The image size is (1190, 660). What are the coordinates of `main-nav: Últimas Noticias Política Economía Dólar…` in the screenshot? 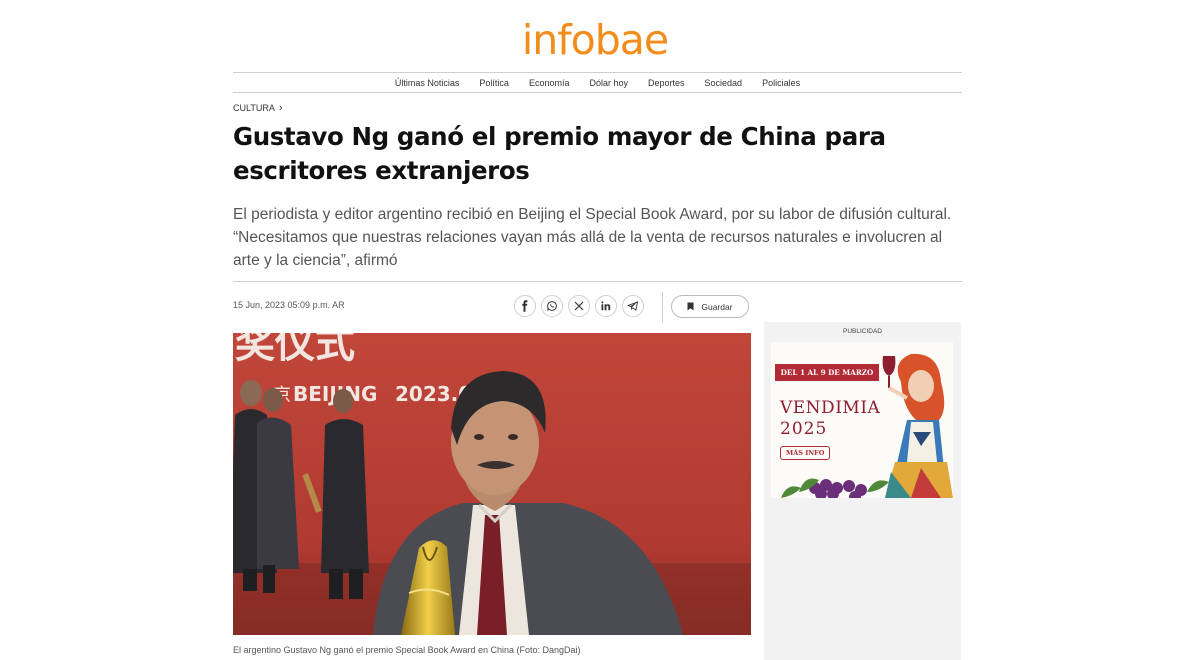 It's located at (597, 82).